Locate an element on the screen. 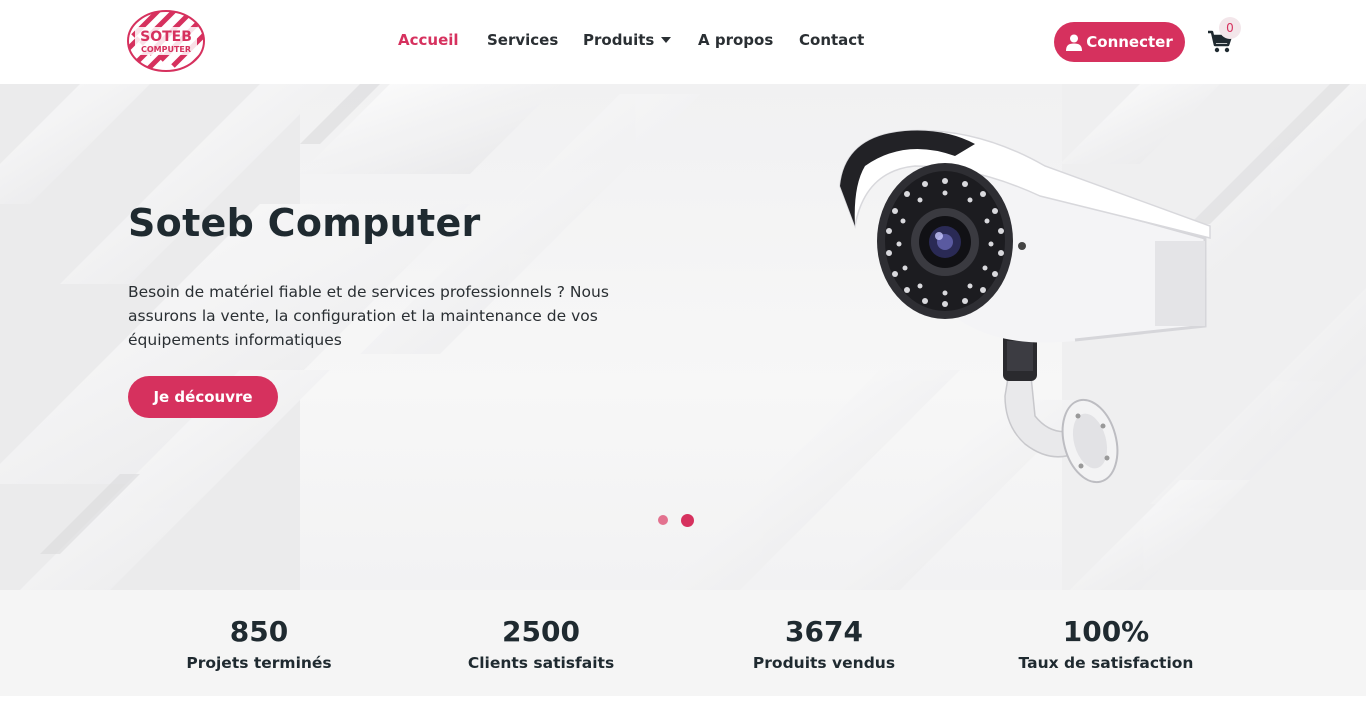 The image size is (1366, 702). stat-item: 3674 Produits vendus is located at coordinates (824, 643).